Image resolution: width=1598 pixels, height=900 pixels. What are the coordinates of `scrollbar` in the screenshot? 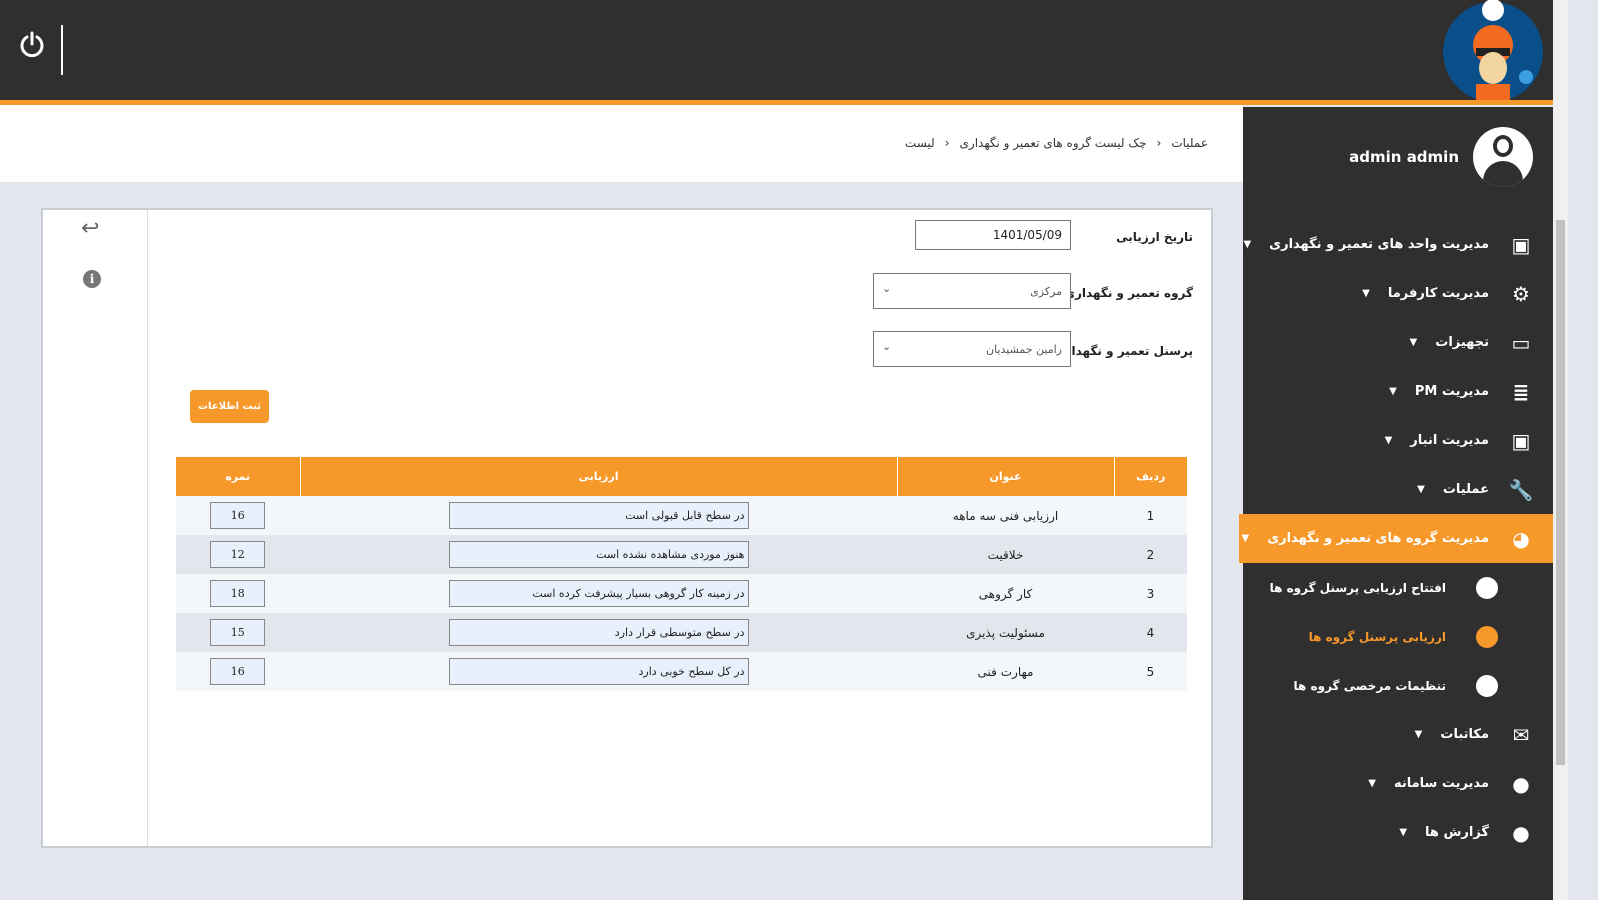 It's located at (1560, 450).